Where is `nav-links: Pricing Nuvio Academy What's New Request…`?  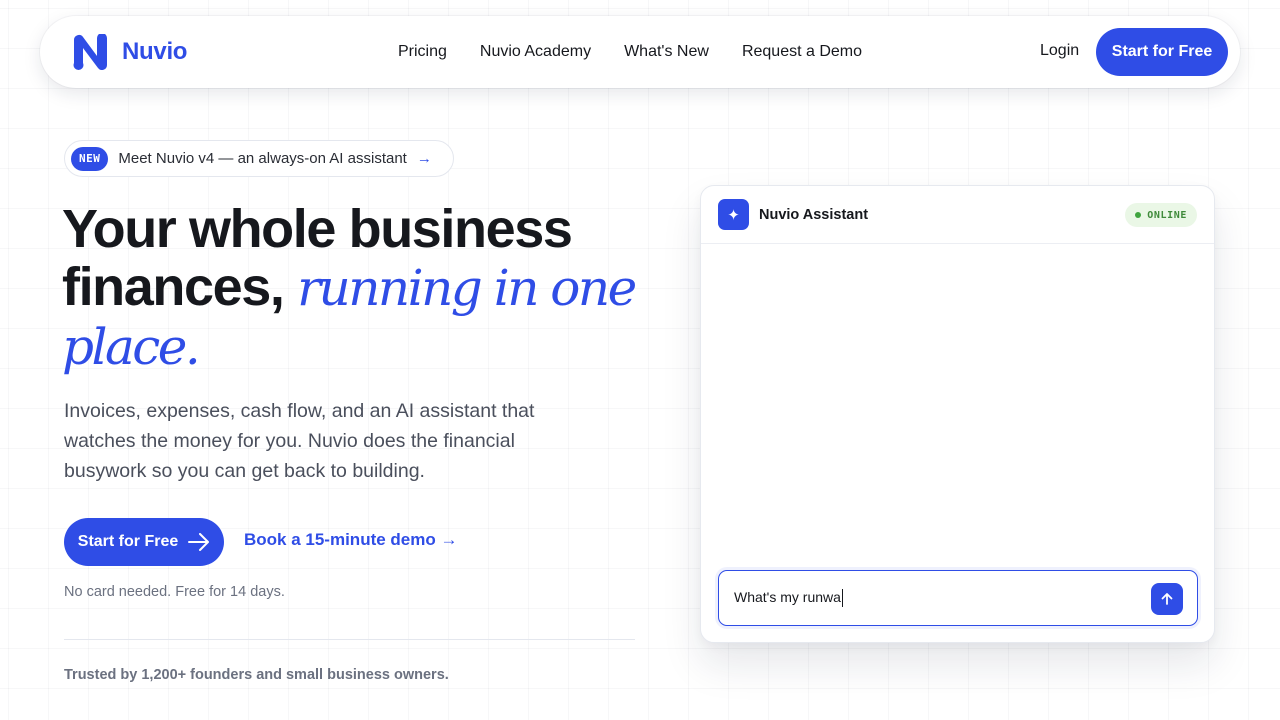 nav-links: Pricing Nuvio Academy What's New Request… is located at coordinates (630, 52).